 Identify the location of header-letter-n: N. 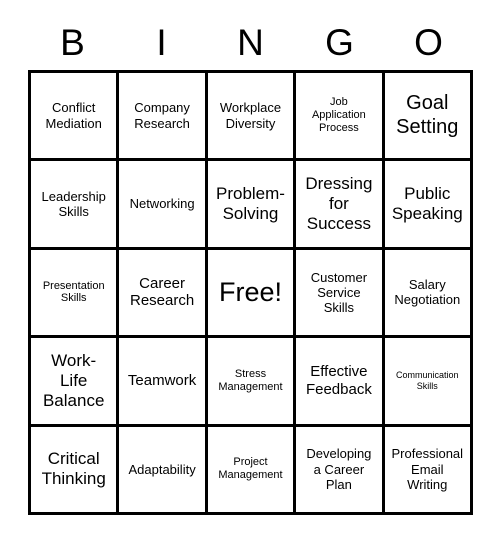
(250, 42).